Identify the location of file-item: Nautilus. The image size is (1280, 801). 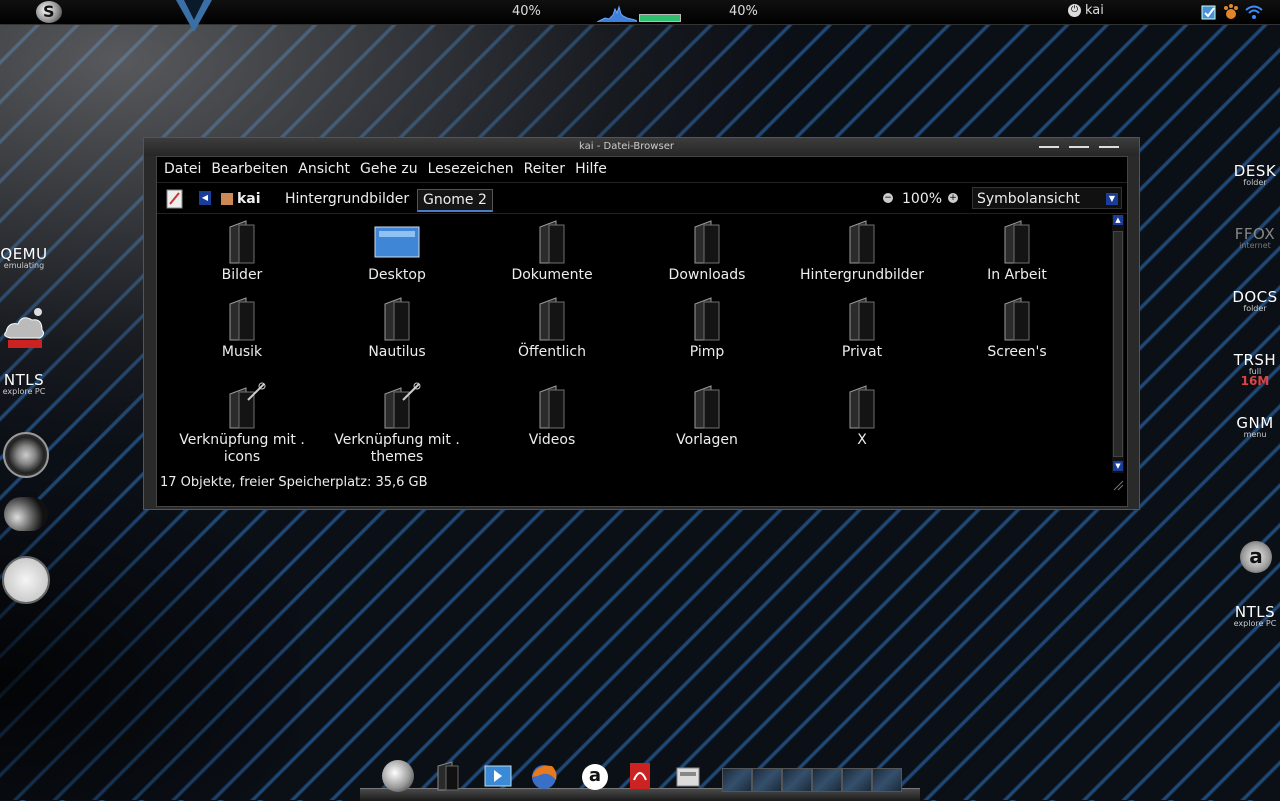
(397, 327).